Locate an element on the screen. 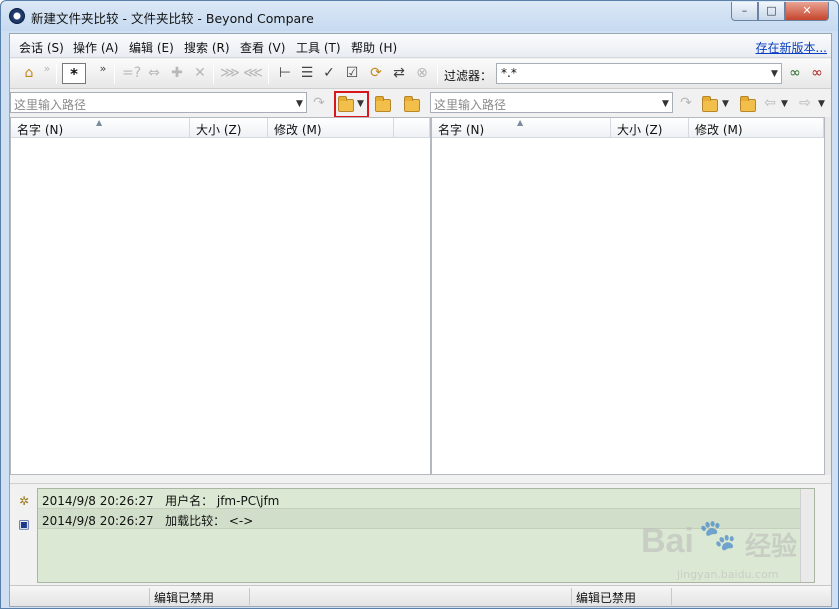  left-column-empty is located at coordinates (412, 128).